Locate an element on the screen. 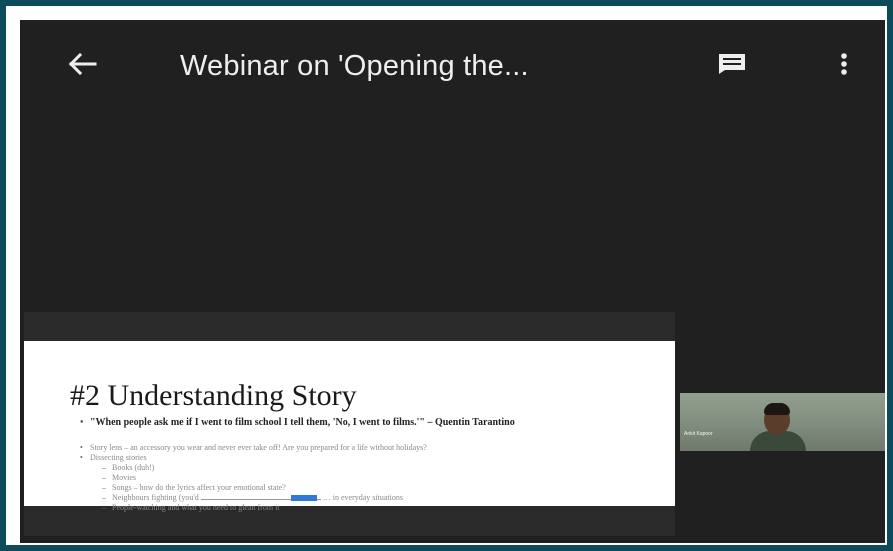  arrow-left-icon is located at coordinates (82, 64).